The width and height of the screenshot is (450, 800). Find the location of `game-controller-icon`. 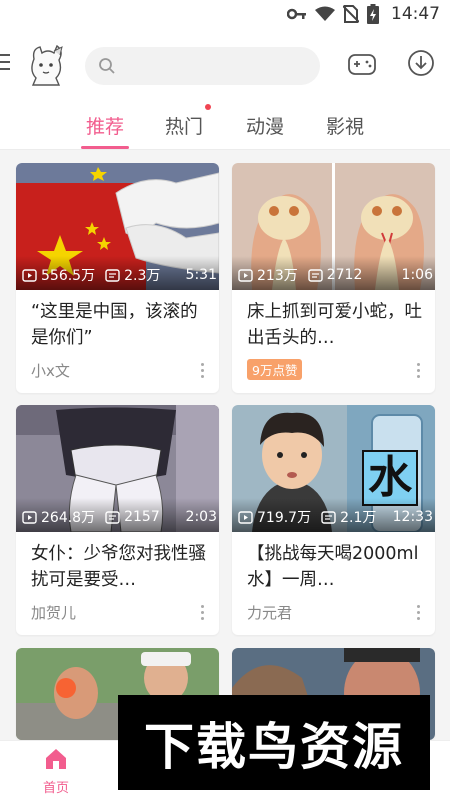

game-controller-icon is located at coordinates (362, 64).